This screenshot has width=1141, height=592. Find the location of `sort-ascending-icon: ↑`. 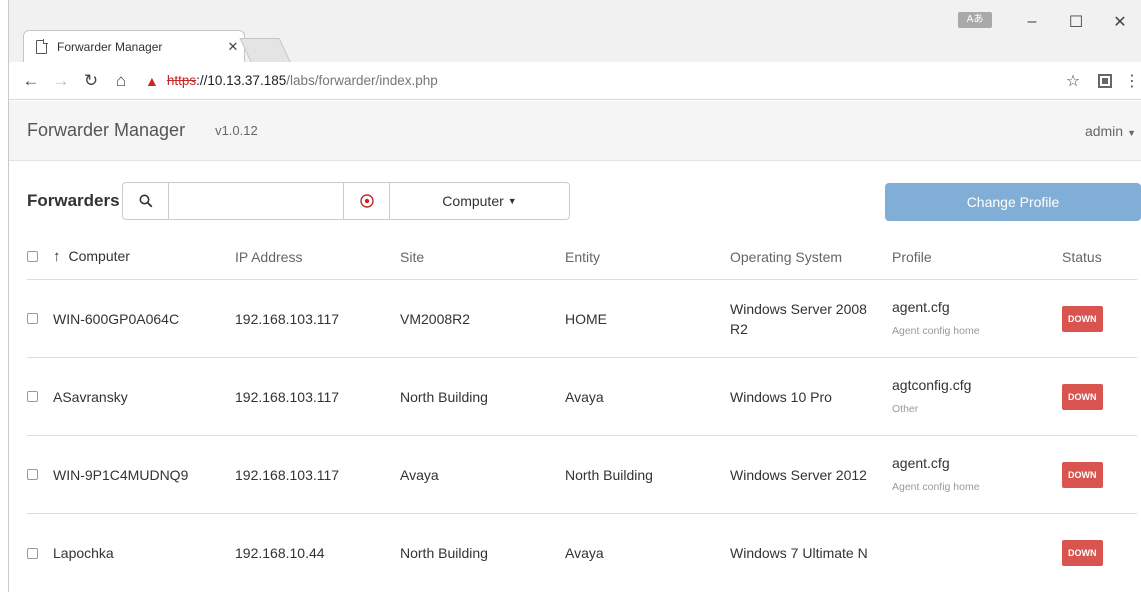

sort-ascending-icon: ↑ is located at coordinates (57, 256).